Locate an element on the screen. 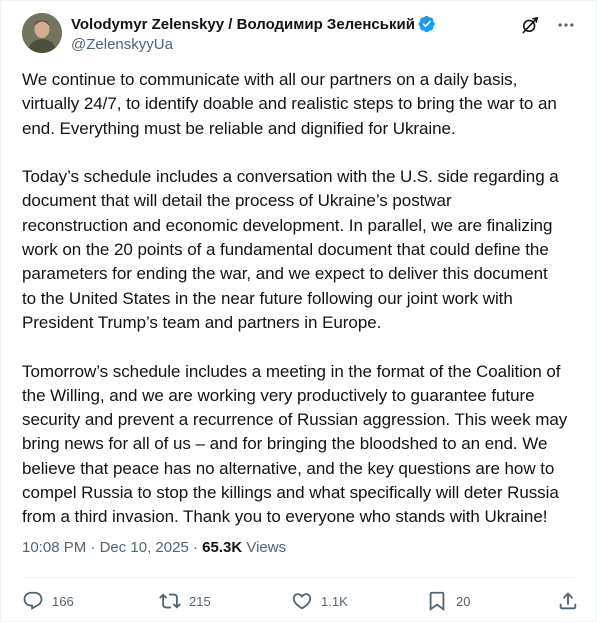  reply-count: 166 is located at coordinates (63, 601).